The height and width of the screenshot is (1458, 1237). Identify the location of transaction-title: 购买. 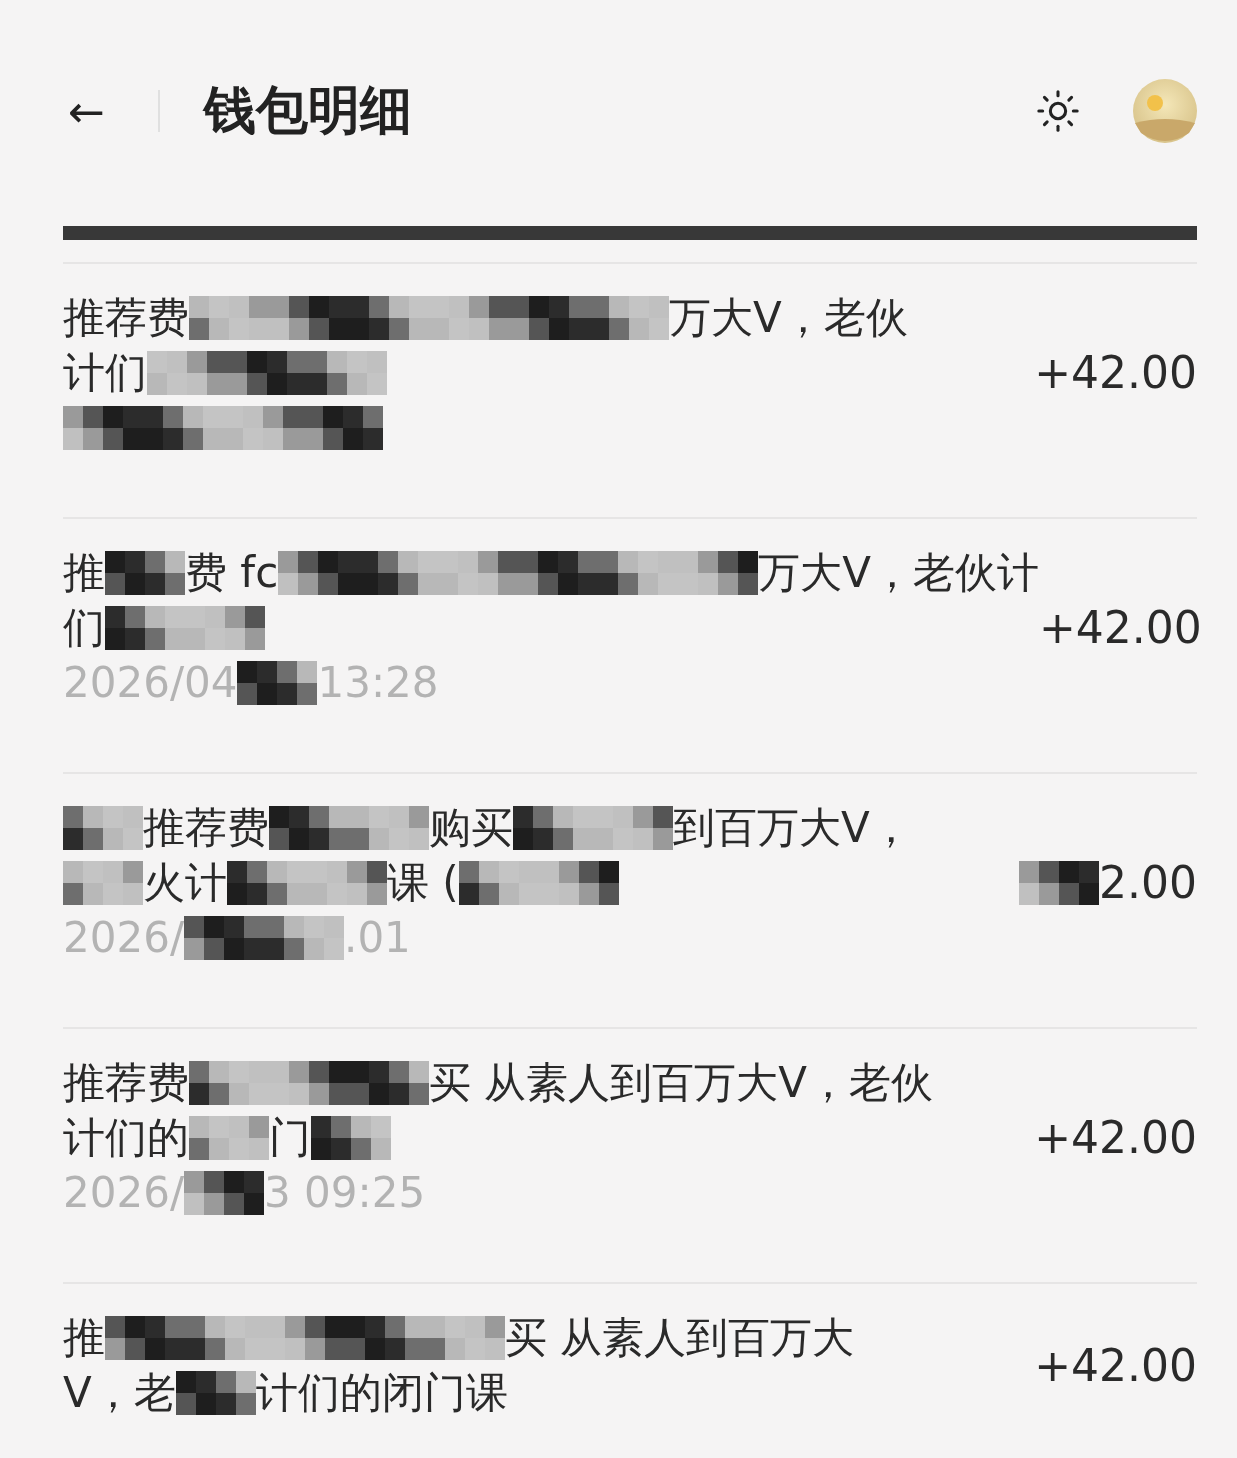
(471, 827).